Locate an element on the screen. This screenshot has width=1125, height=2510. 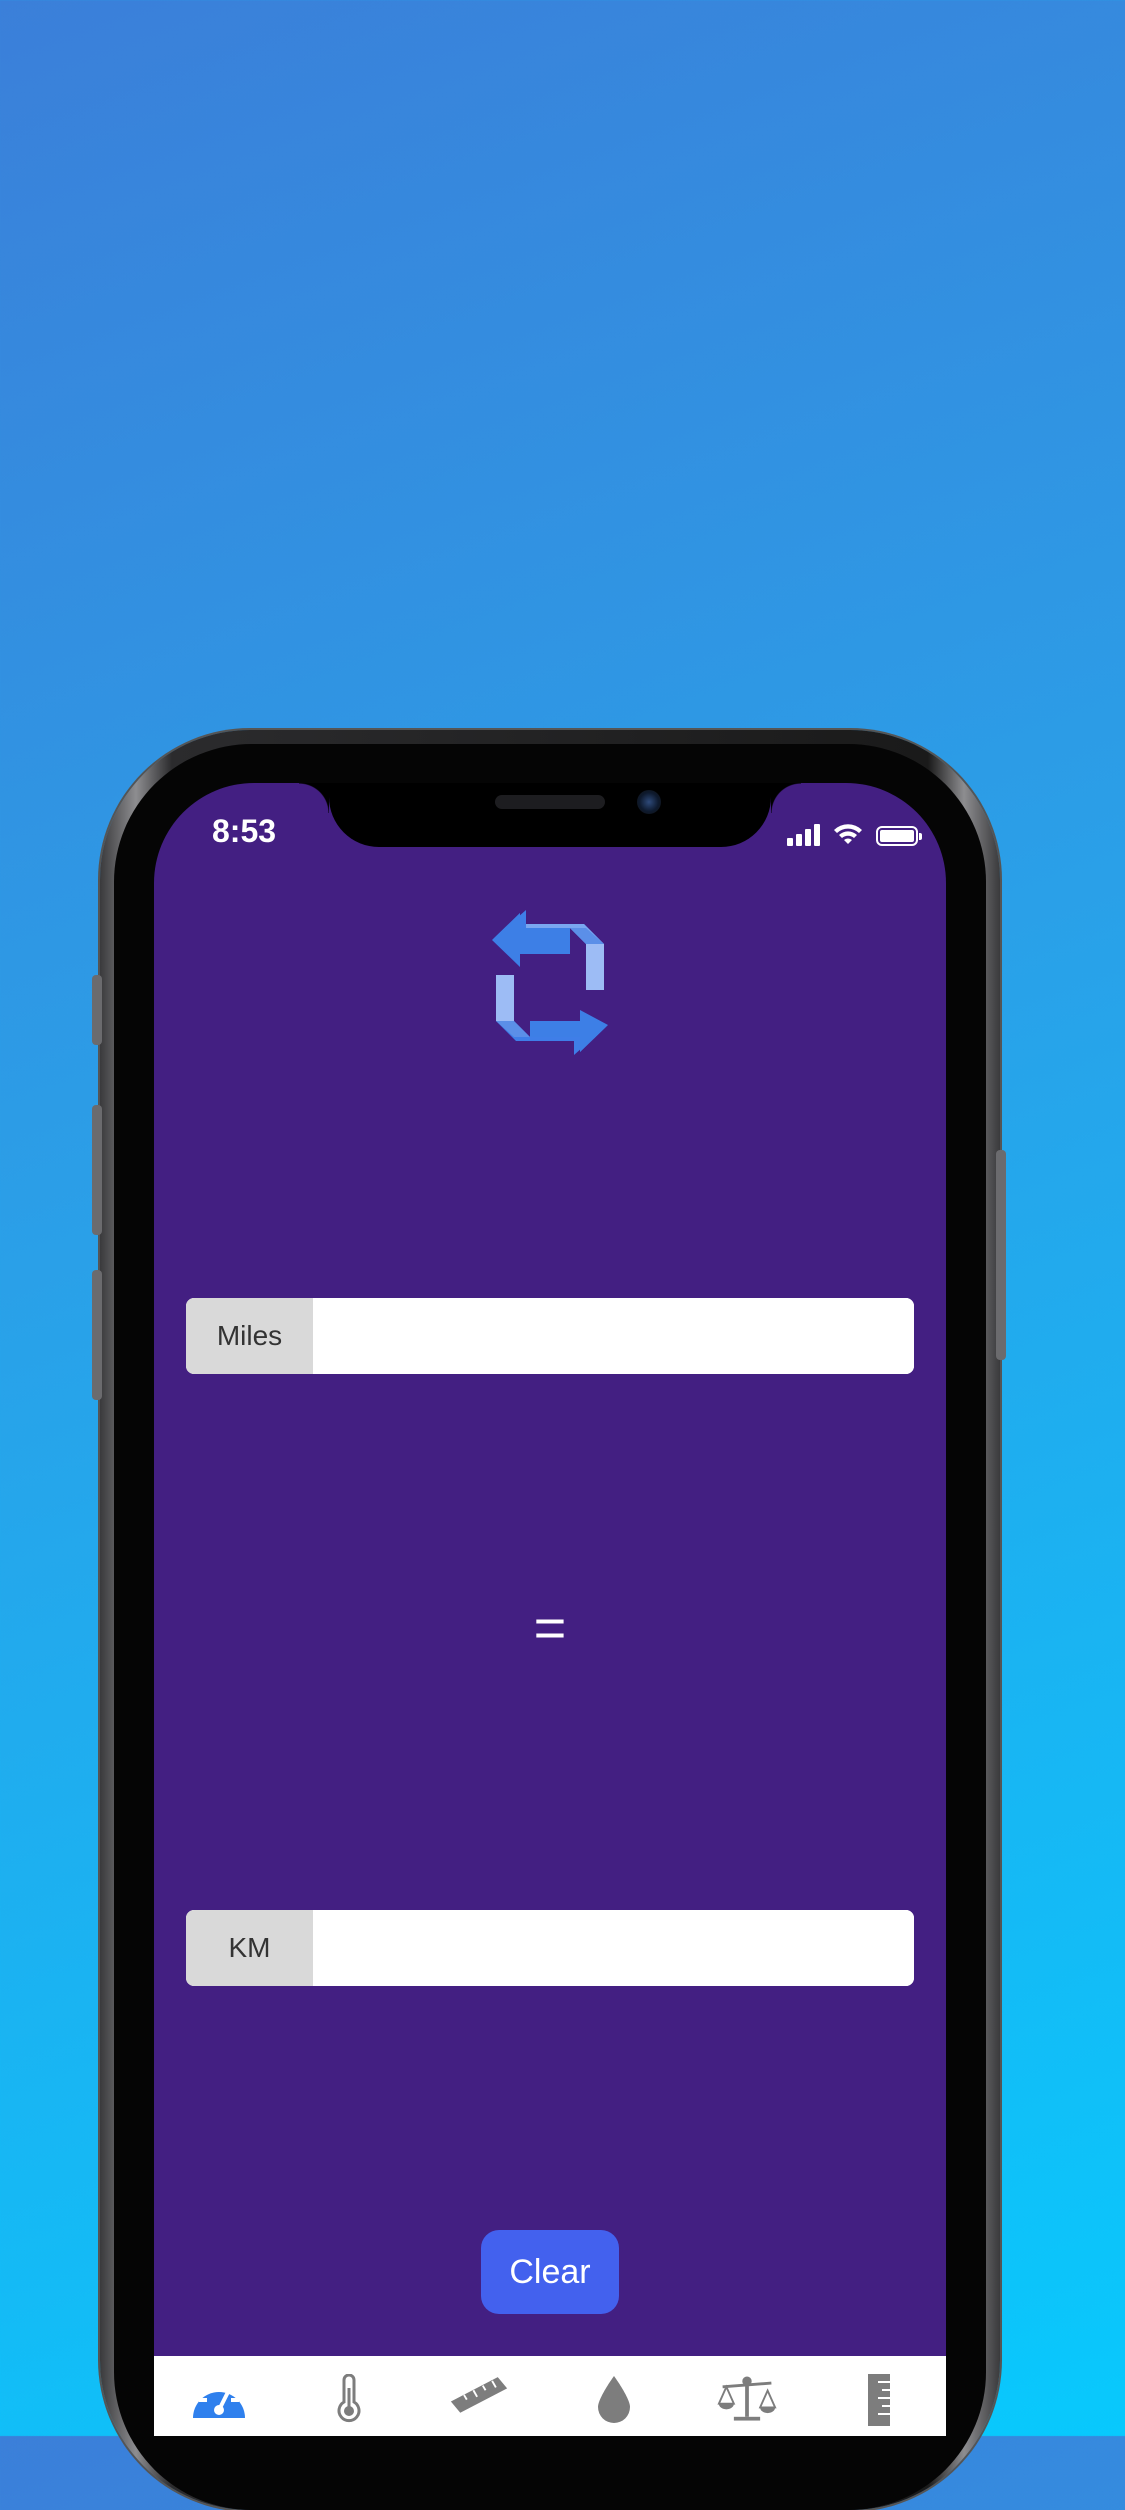
scale-icon is located at coordinates (747, 2398).